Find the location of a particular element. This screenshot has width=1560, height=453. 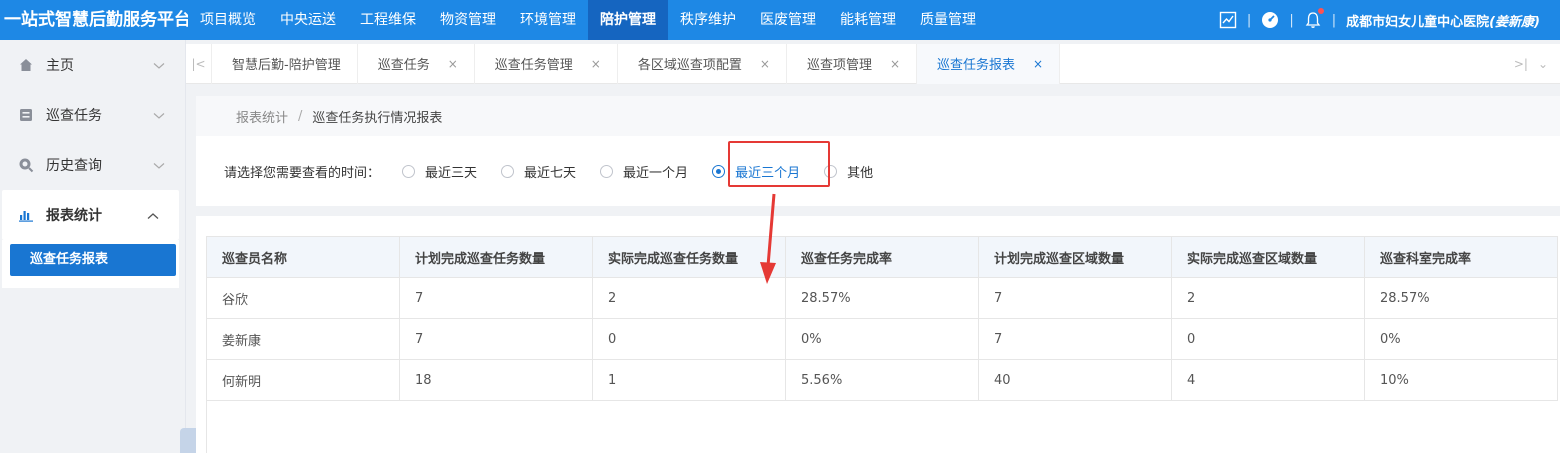

table-row: 姜新康 7 0 0% 7 0 0% is located at coordinates (882, 339).